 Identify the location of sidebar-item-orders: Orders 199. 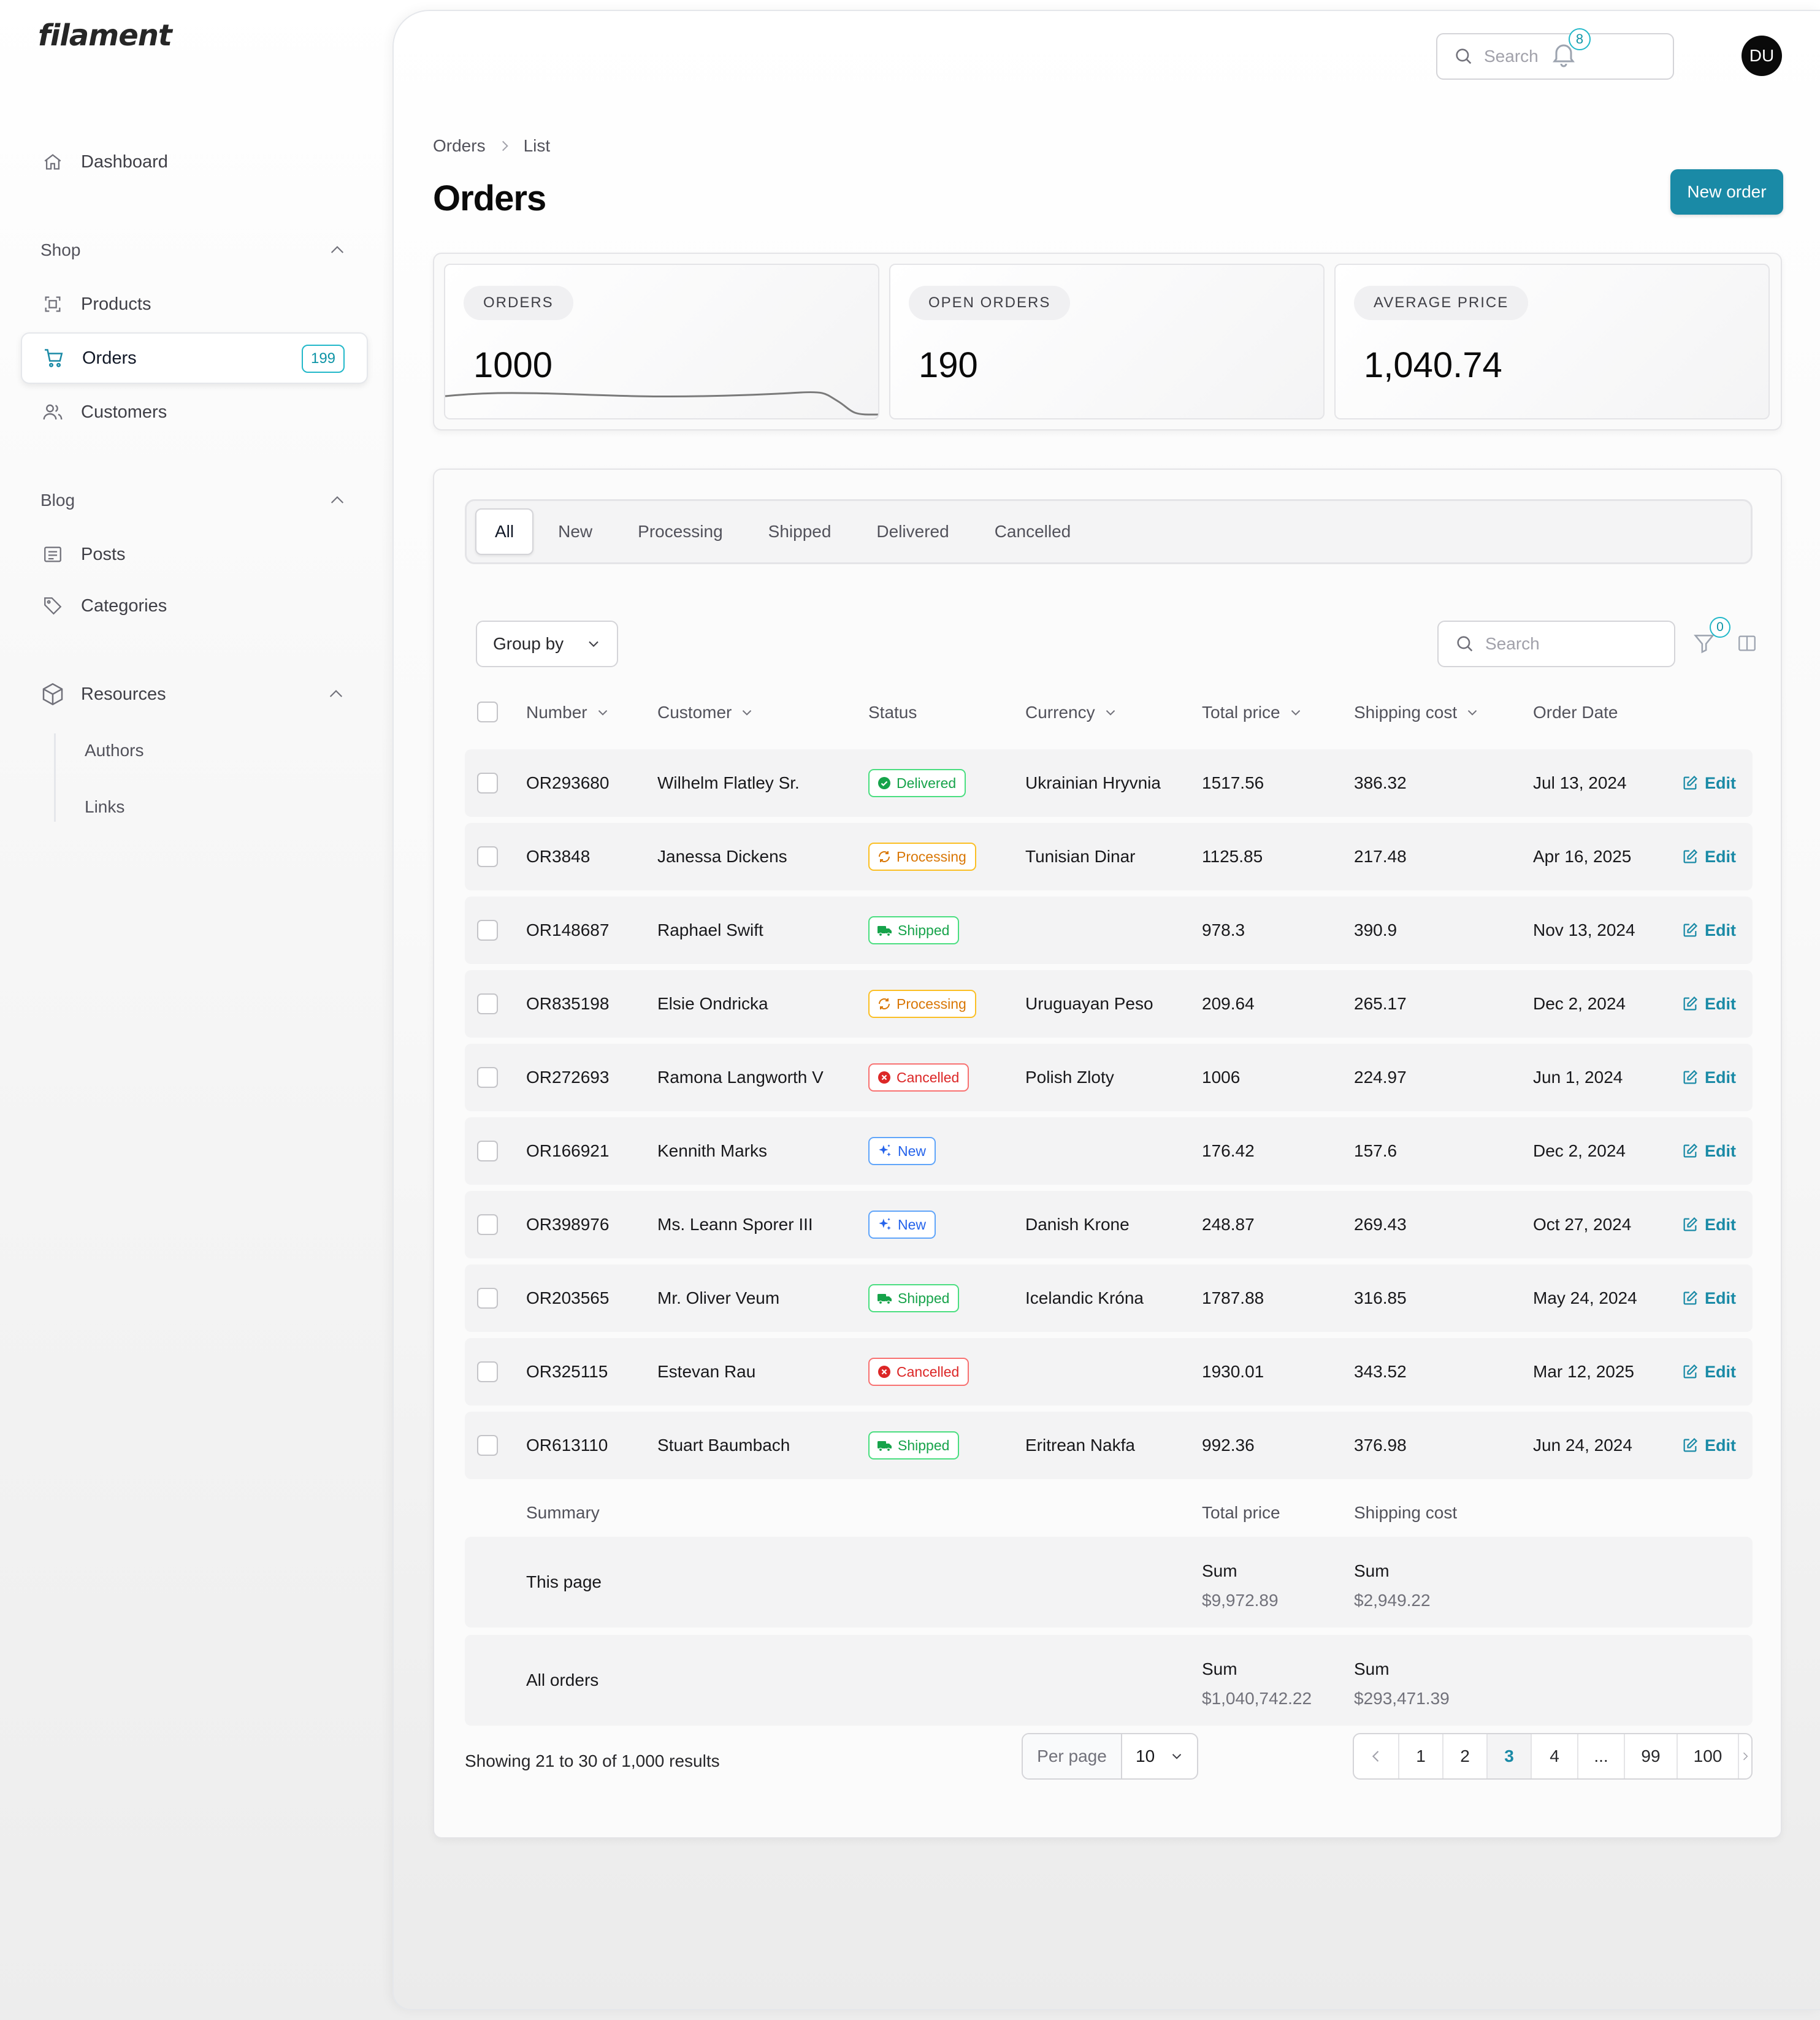
(194, 358).